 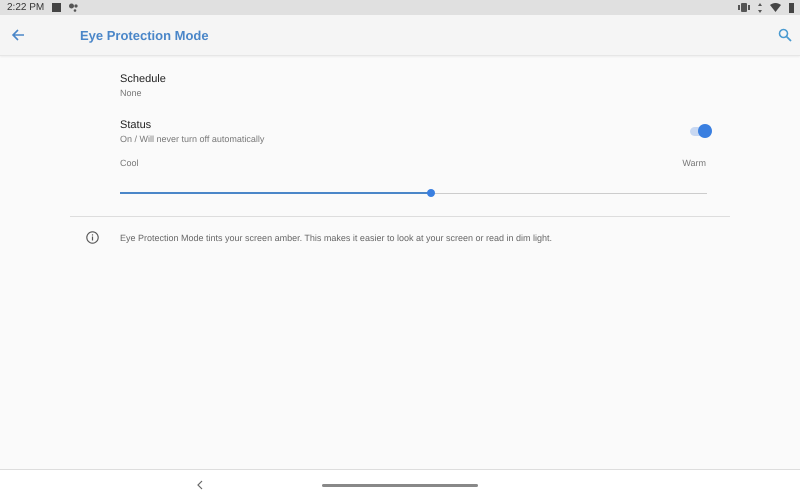 I want to click on data-arrows-icon, so click(x=760, y=7).